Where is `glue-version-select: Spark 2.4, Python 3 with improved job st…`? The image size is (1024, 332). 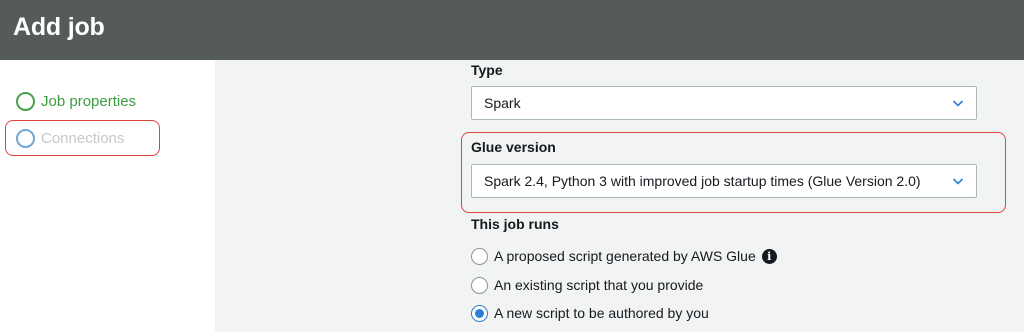
glue-version-select: Spark 2.4, Python 3 with improved job st… is located at coordinates (724, 181).